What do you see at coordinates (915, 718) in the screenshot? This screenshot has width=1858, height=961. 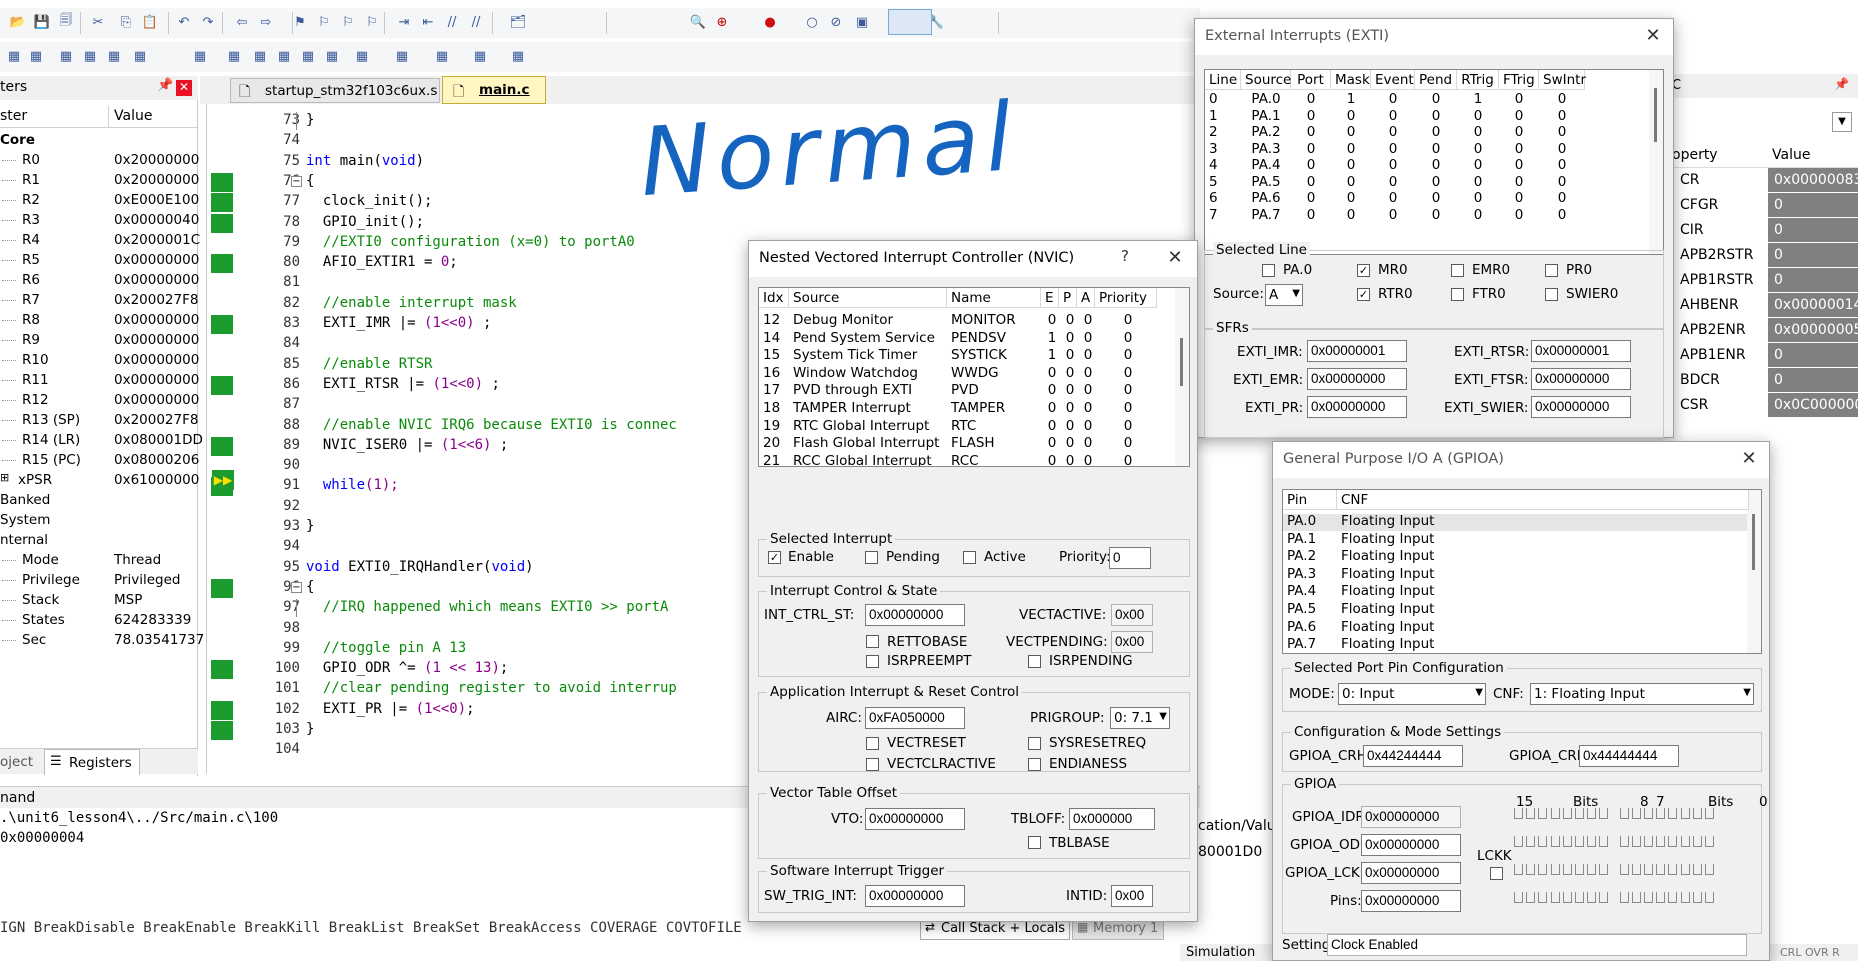 I see `airc-field: 0xFA050000` at bounding box center [915, 718].